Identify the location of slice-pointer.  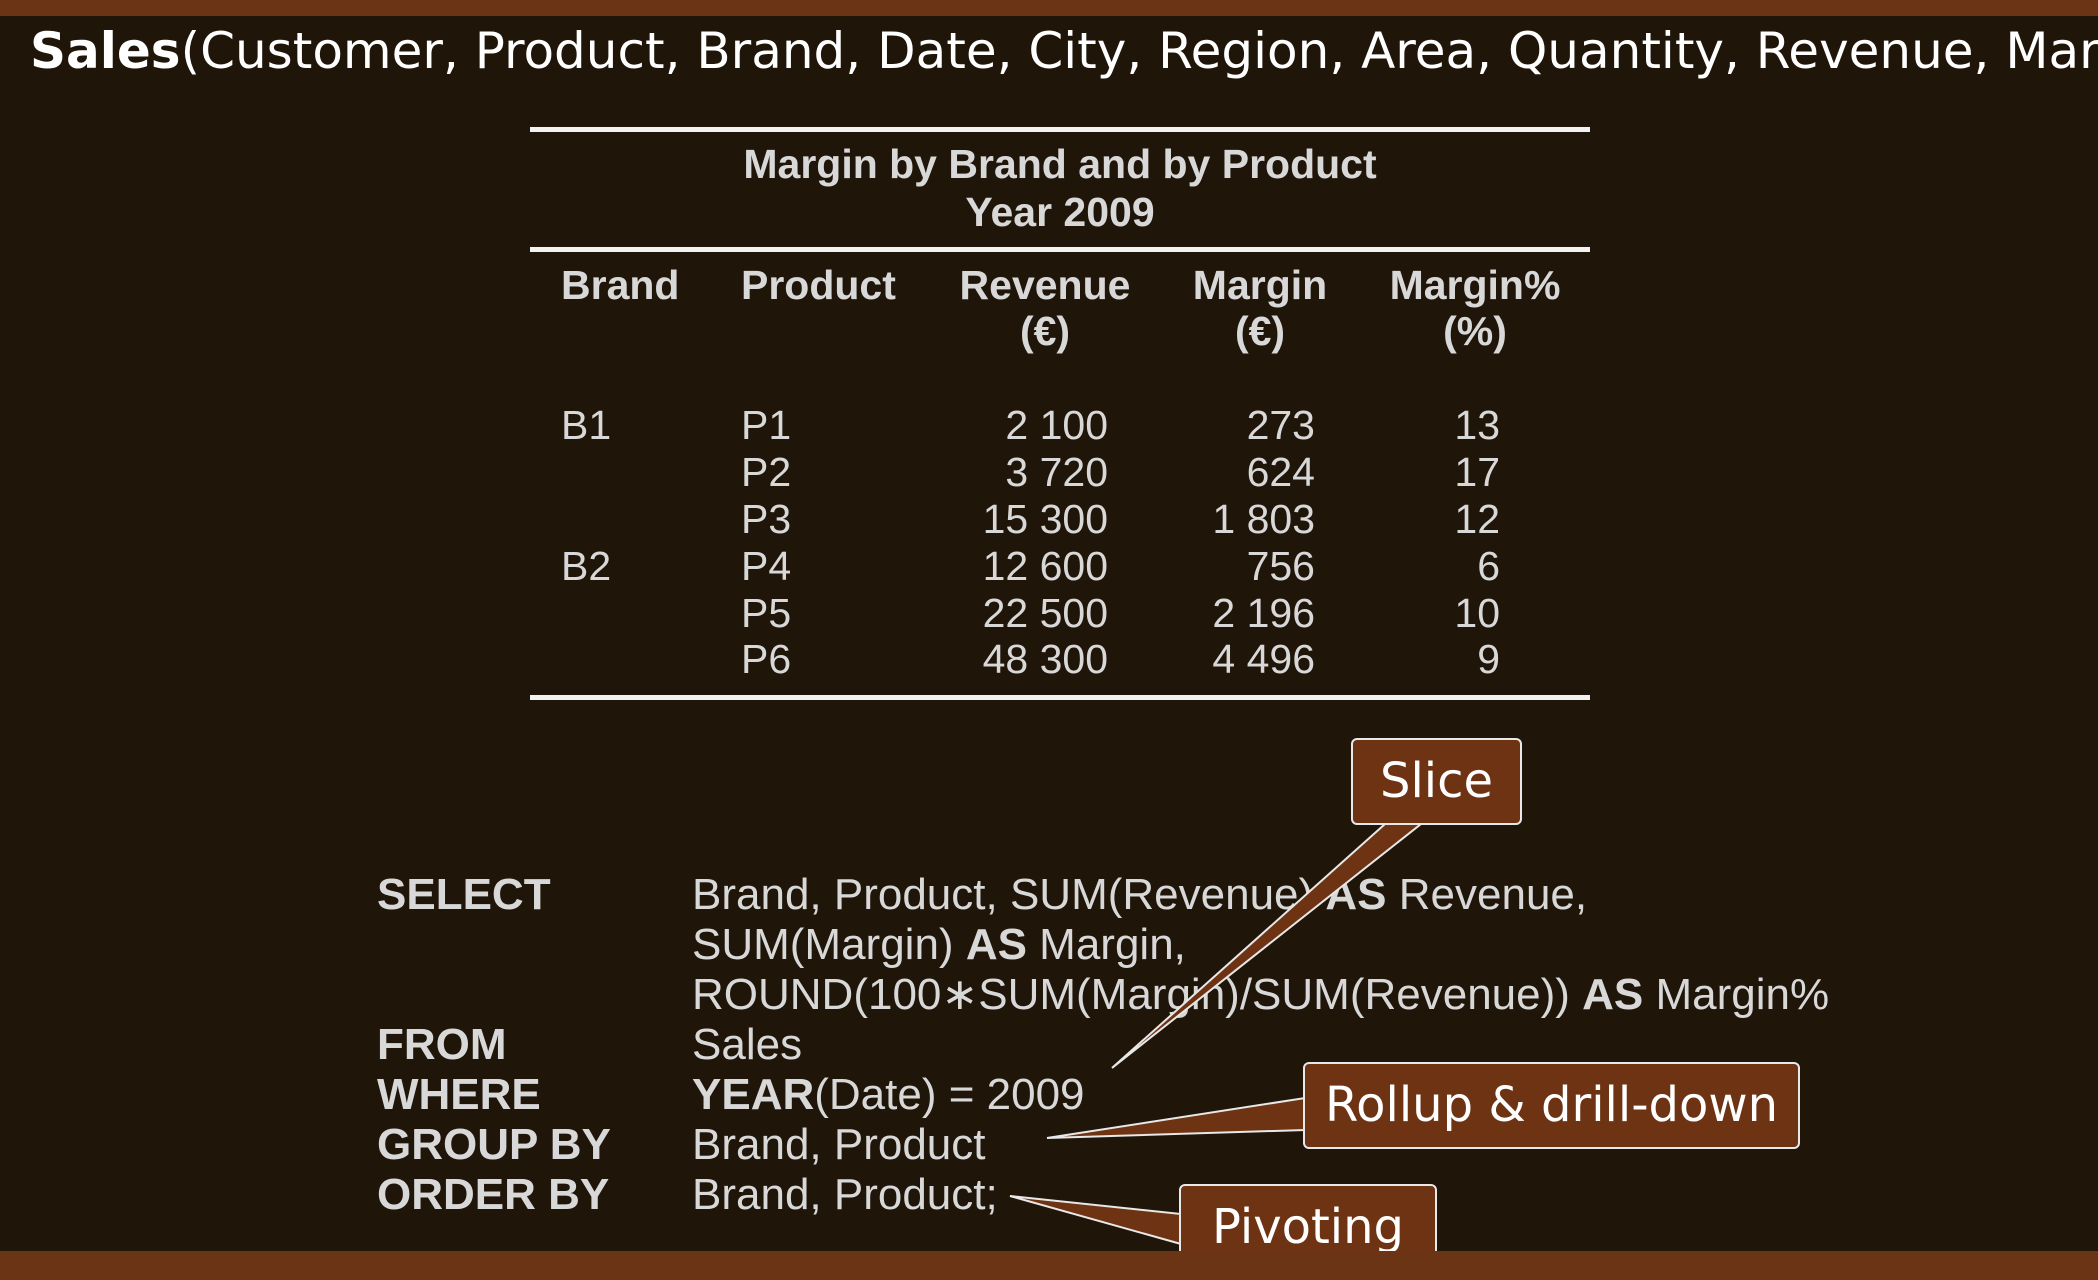
(1267, 946).